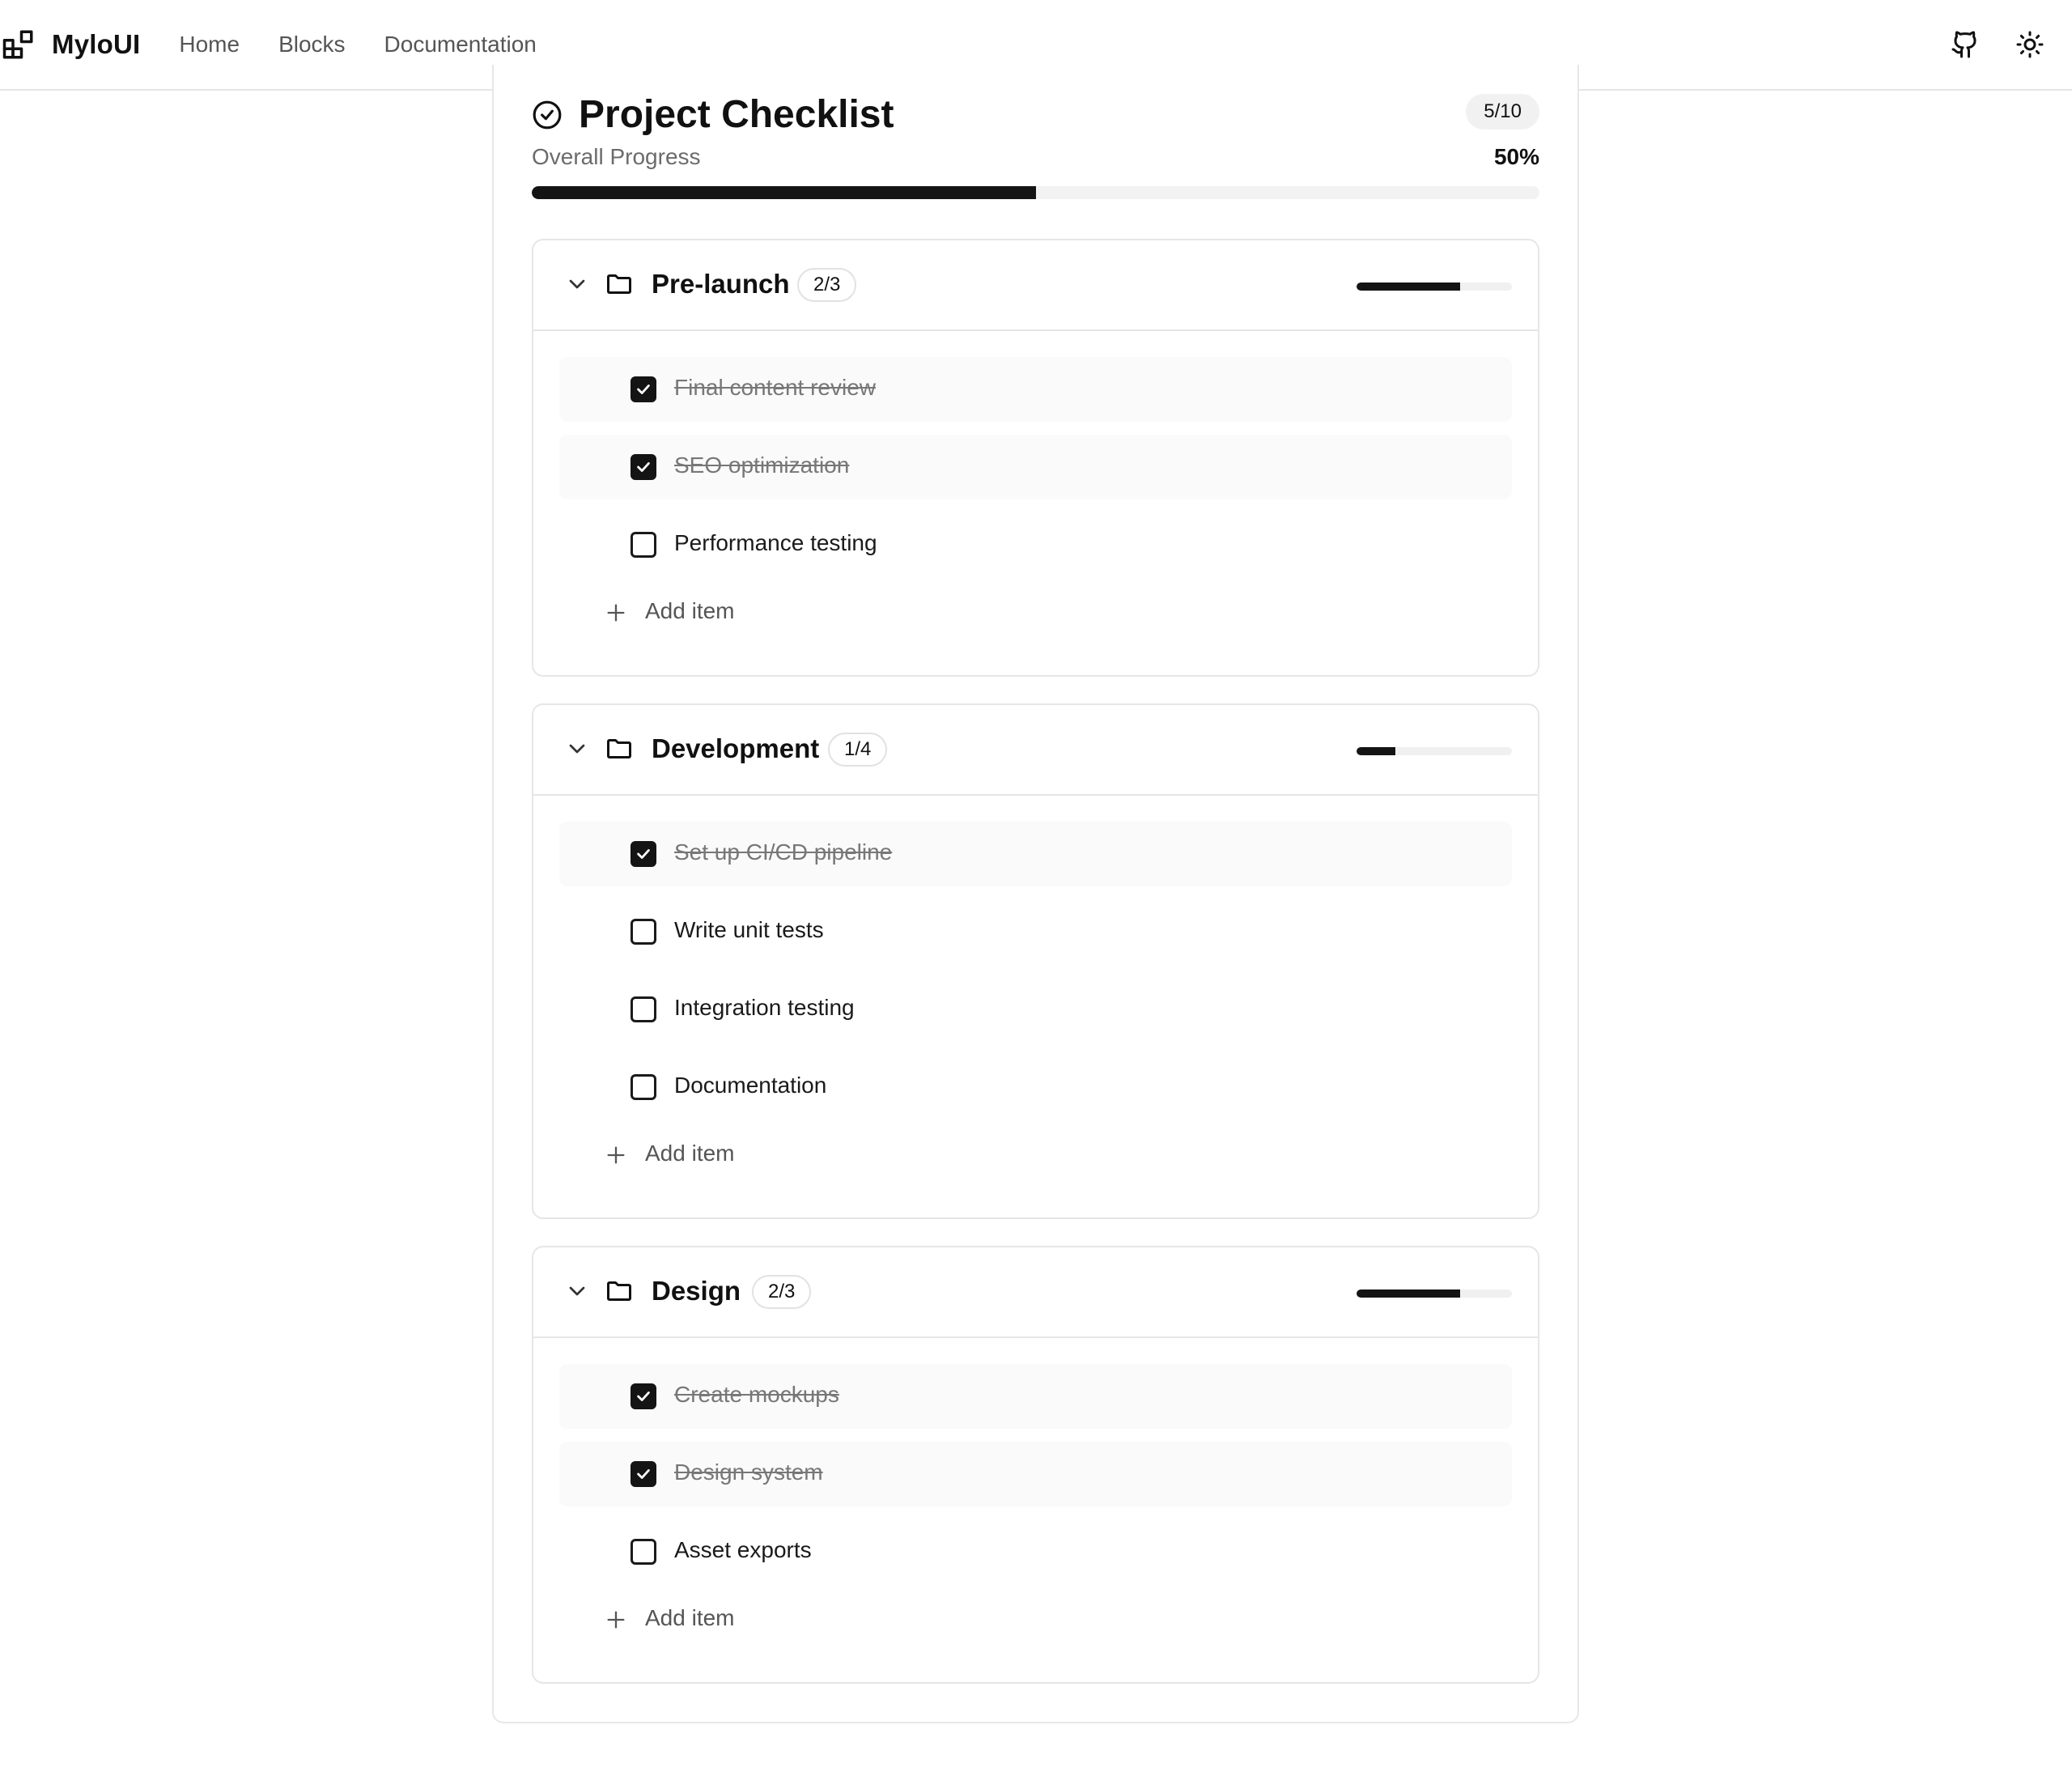 The image size is (2072, 1776). I want to click on section-header: Pre-launch 2/3, so click(1035, 285).